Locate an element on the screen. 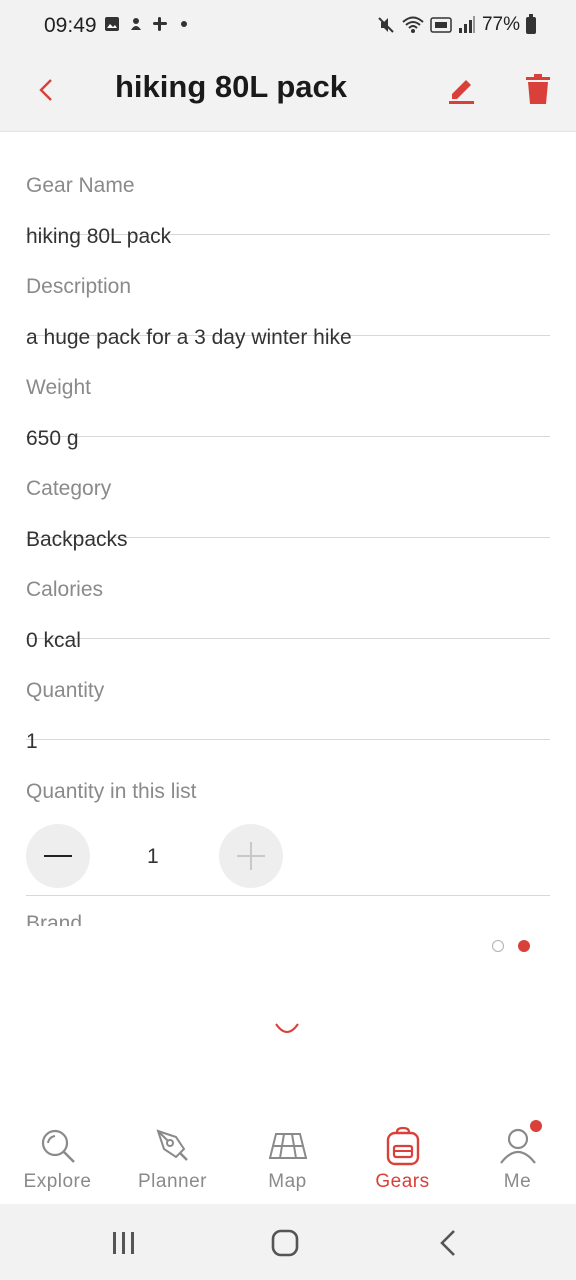 This screenshot has width=576, height=1280. home-button is located at coordinates (285, 1243).